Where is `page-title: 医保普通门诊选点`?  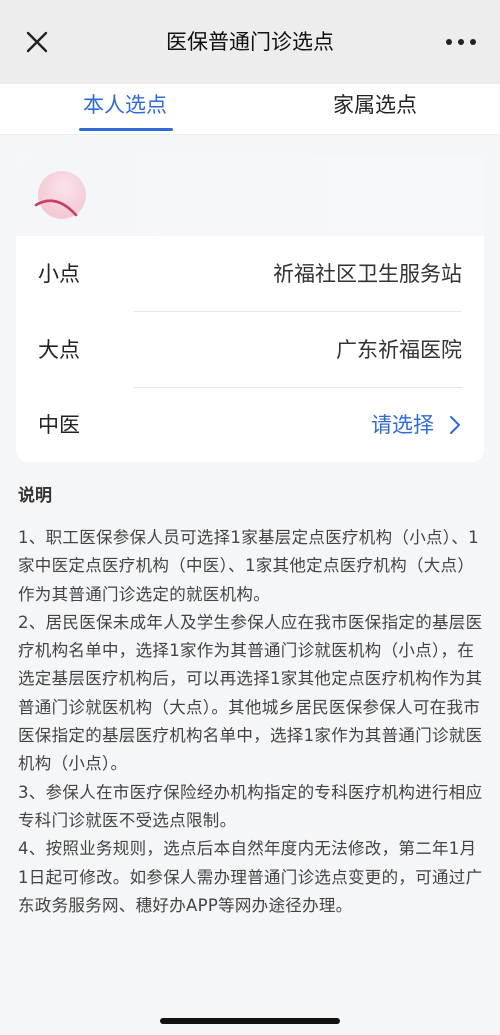 page-title: 医保普通门诊选点 is located at coordinates (250, 42).